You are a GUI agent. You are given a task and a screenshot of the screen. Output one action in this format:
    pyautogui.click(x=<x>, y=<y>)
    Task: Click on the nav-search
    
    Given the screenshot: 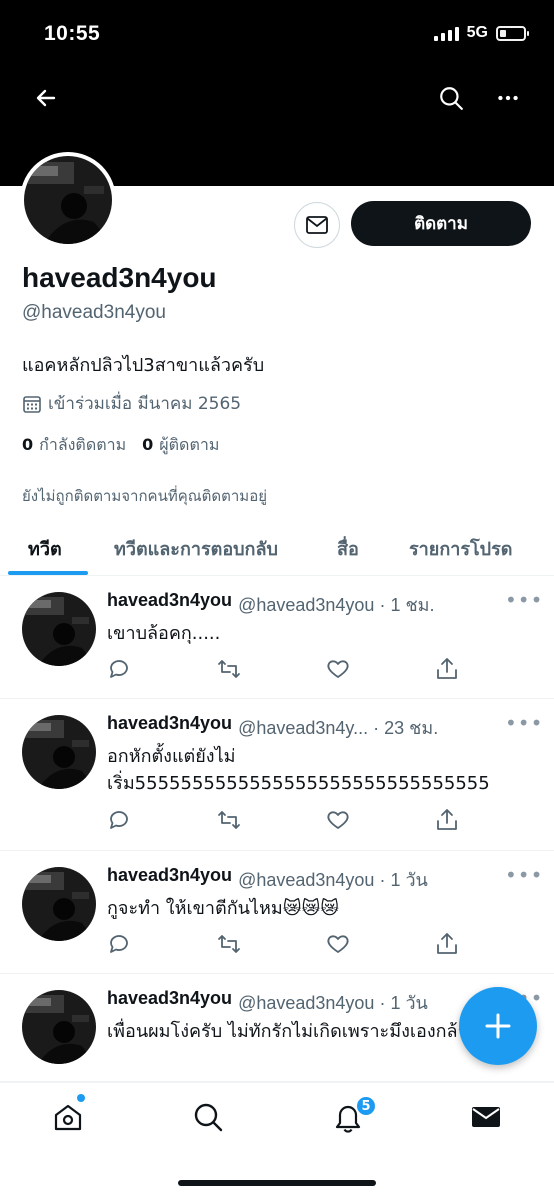 What is the action you would take?
    pyautogui.click(x=208, y=1117)
    